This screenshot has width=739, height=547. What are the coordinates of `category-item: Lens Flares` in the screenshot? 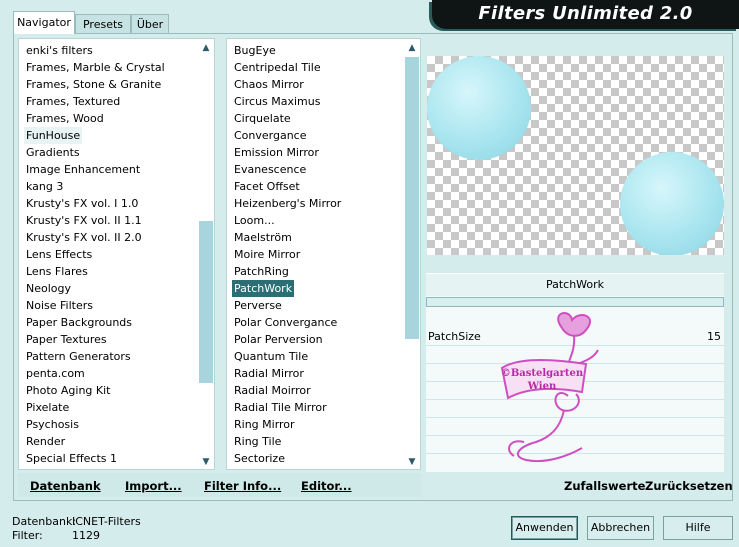 It's located at (57, 271).